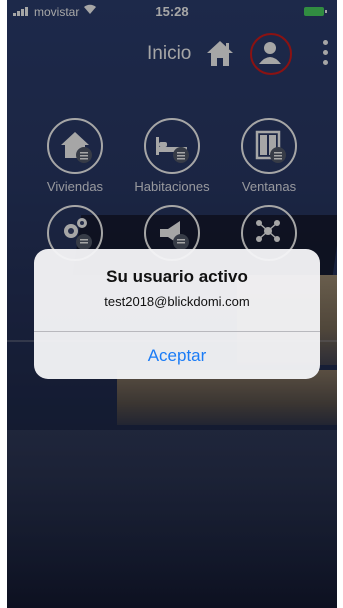 This screenshot has height=608, width=343. Describe the element at coordinates (177, 276) in the screenshot. I see `alert-title: Su usuario activo` at that location.